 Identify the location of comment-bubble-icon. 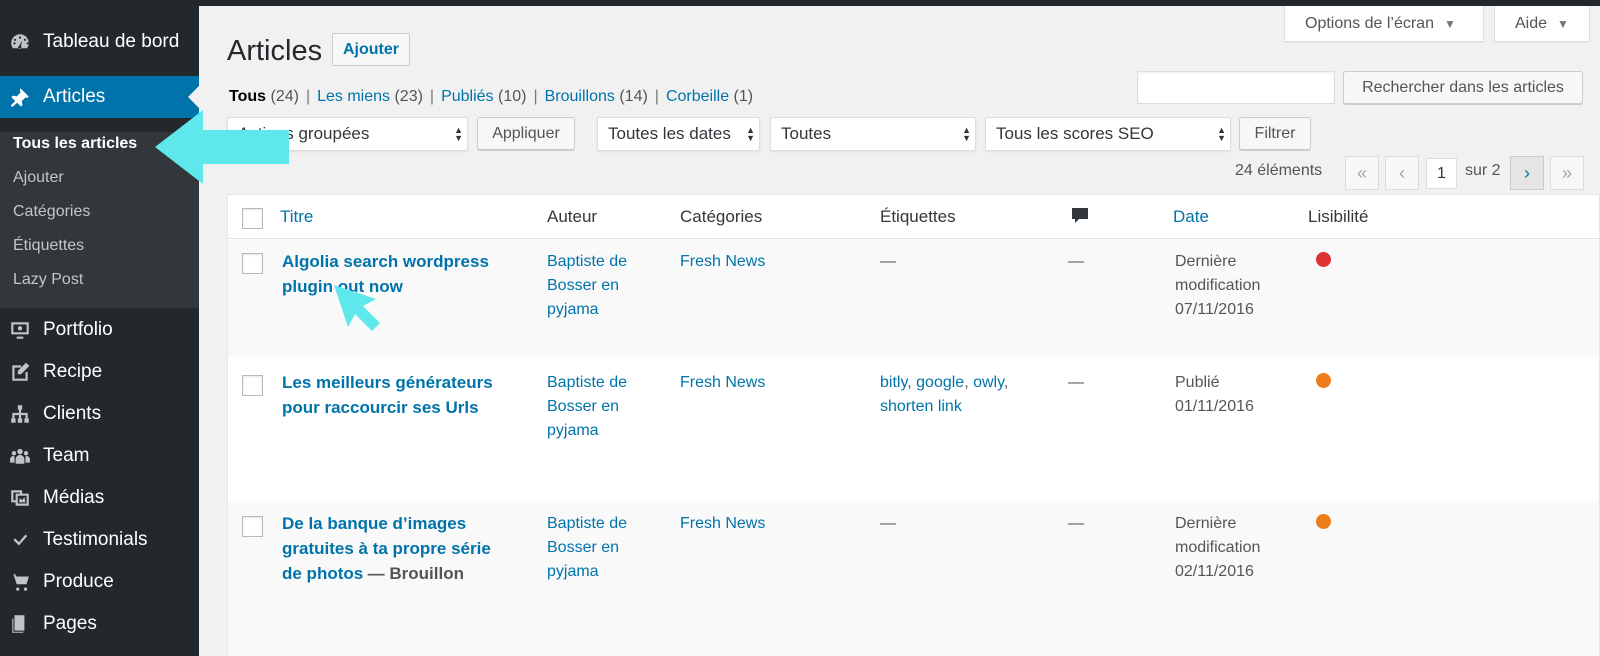
(1080, 218).